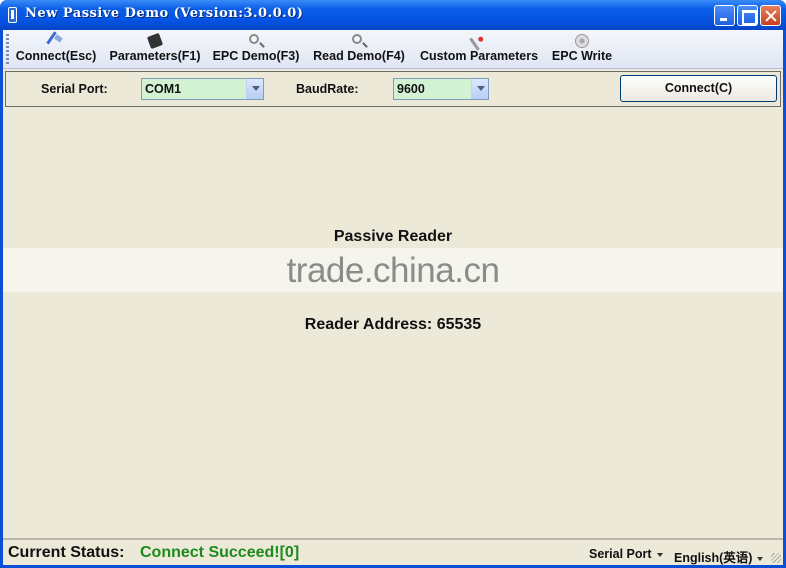  What do you see at coordinates (256, 56) in the screenshot?
I see `toolbar-epc-demo-label: EPC Demo(F3)` at bounding box center [256, 56].